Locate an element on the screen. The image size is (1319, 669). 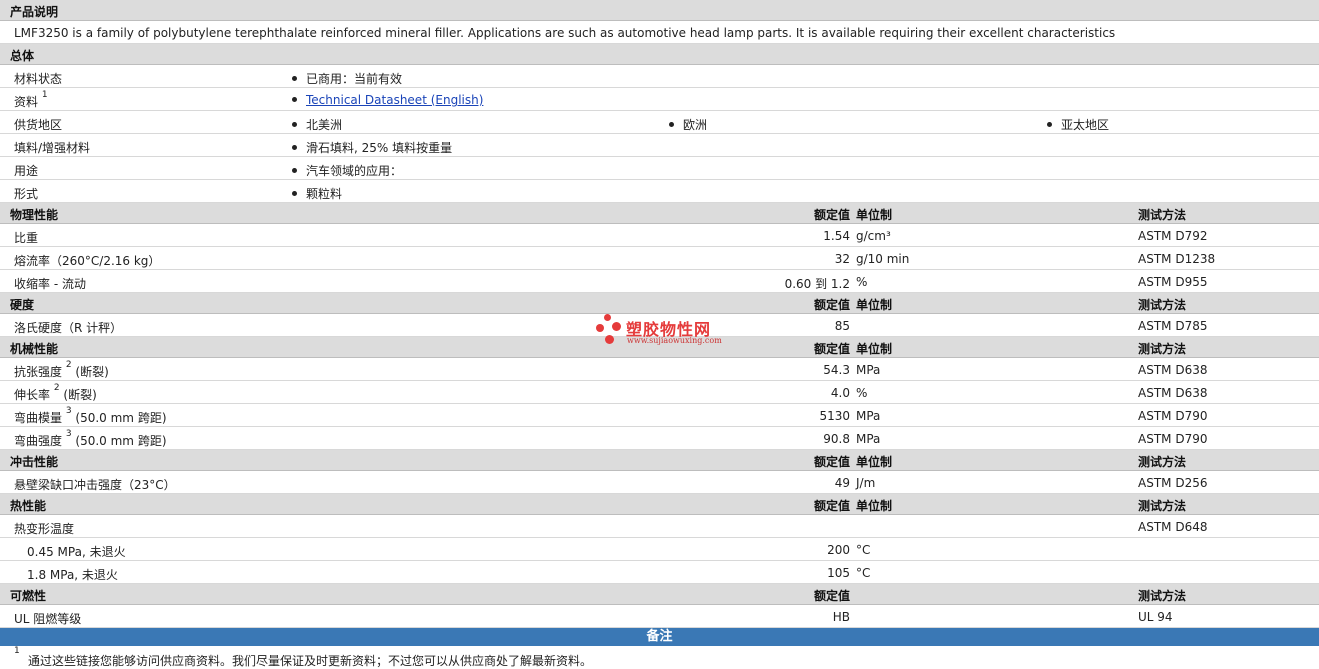
property-unit: g/10 min is located at coordinates (883, 259).